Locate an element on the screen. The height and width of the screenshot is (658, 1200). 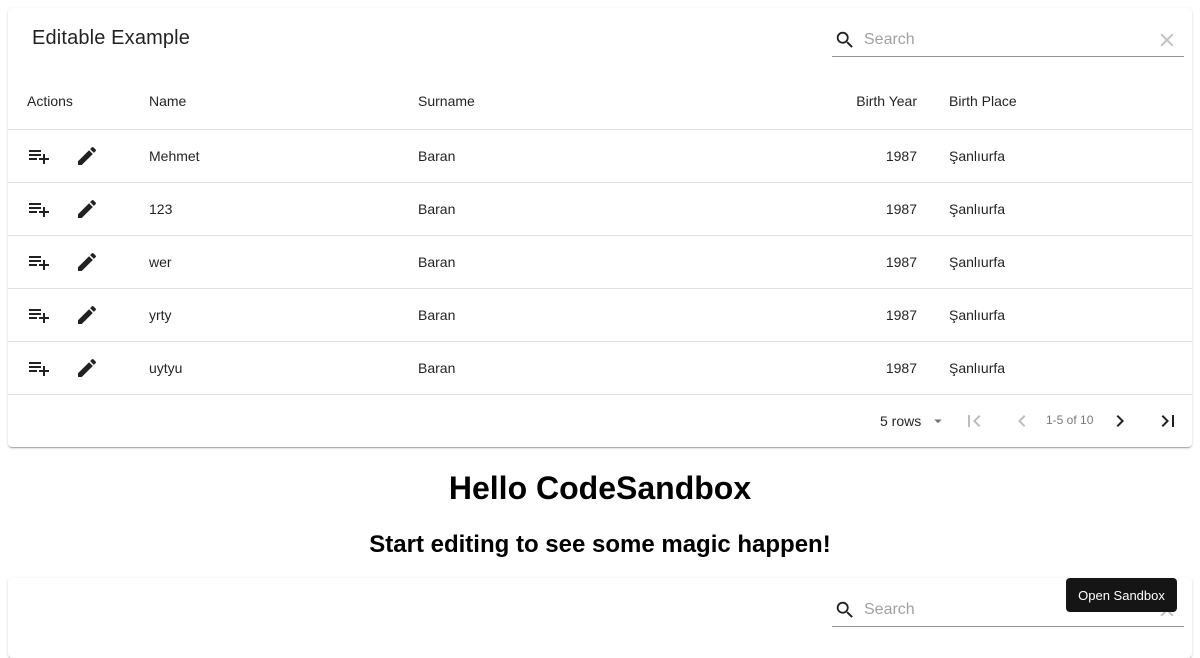
column-header-actions: Actions is located at coordinates (70, 101).